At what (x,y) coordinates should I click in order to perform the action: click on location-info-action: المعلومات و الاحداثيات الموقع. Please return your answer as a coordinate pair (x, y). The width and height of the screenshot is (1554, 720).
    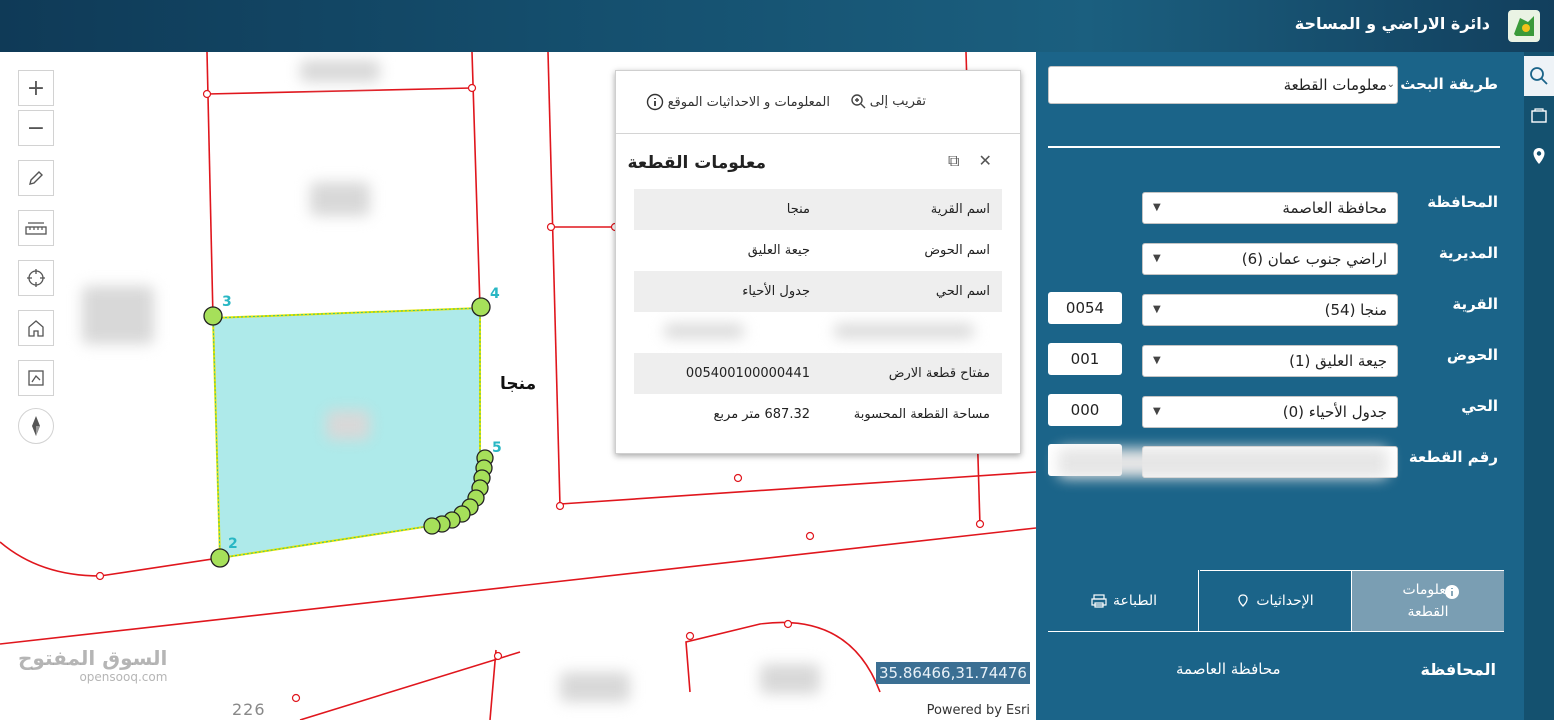
    Looking at the image, I should click on (738, 102).